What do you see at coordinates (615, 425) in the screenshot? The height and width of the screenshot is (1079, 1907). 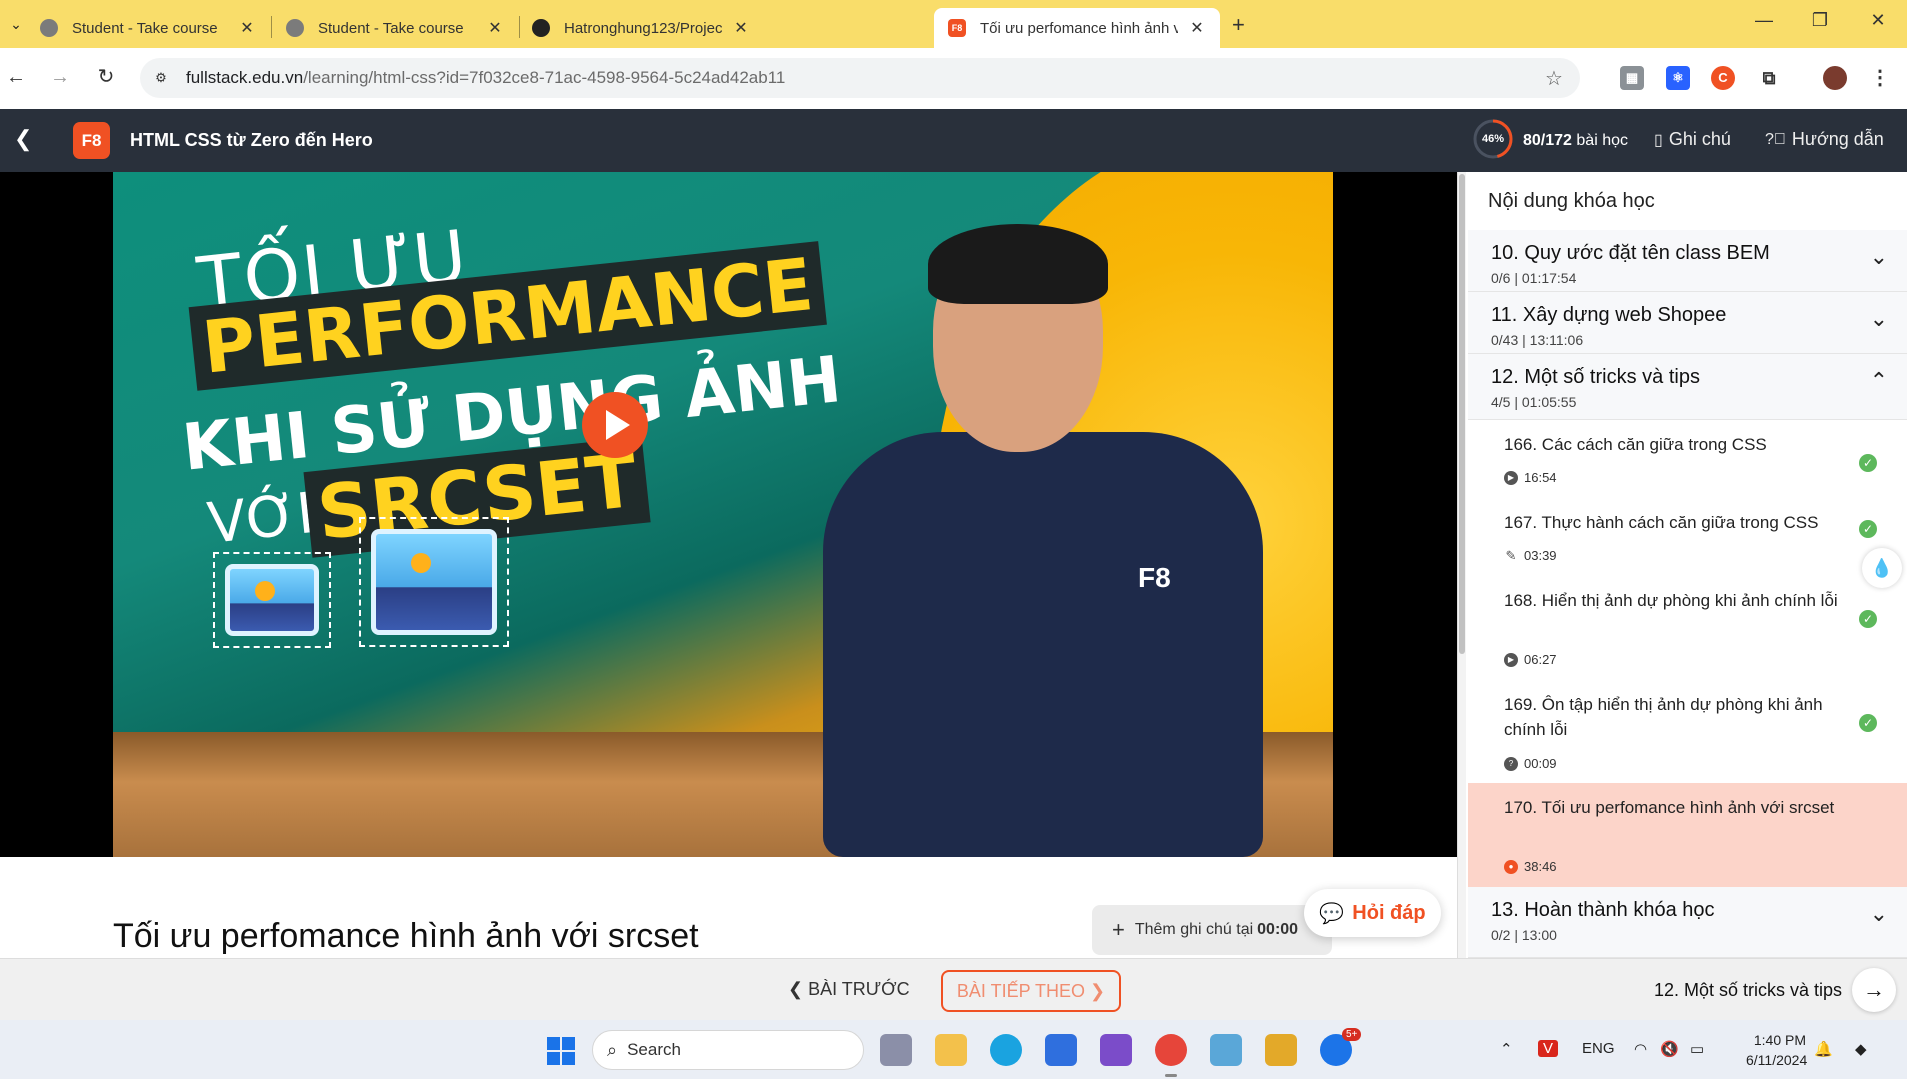 I see `play-button` at bounding box center [615, 425].